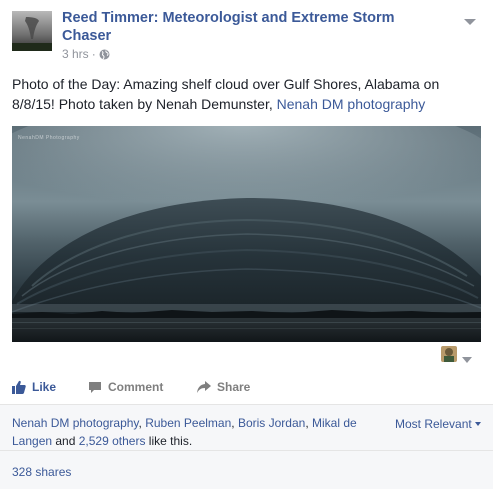  Describe the element at coordinates (136, 387) in the screenshot. I see `comment-label: Comment` at that location.